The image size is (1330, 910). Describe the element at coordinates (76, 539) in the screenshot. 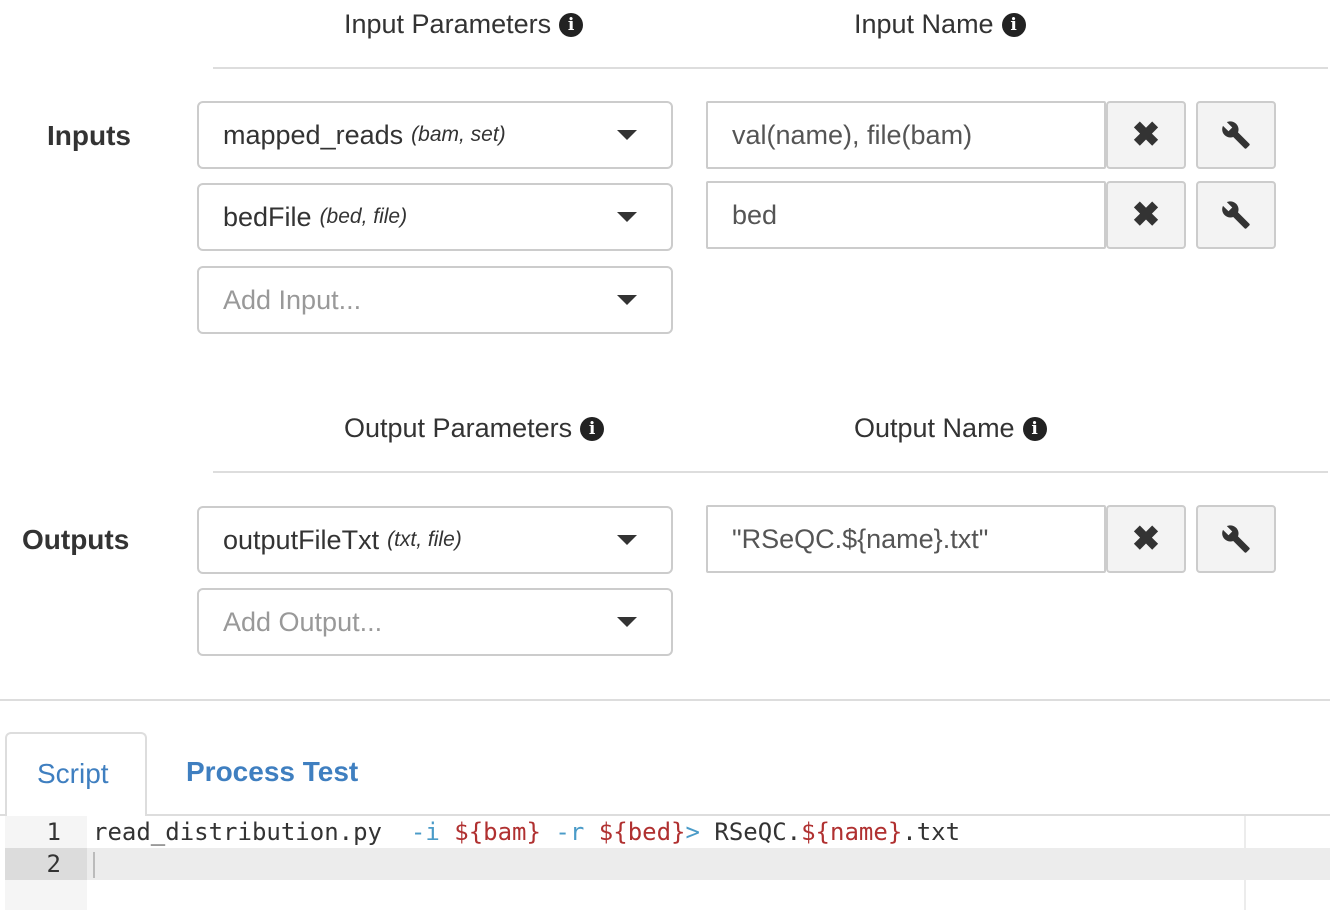

I see `outputs-section-label: Outputs` at that location.